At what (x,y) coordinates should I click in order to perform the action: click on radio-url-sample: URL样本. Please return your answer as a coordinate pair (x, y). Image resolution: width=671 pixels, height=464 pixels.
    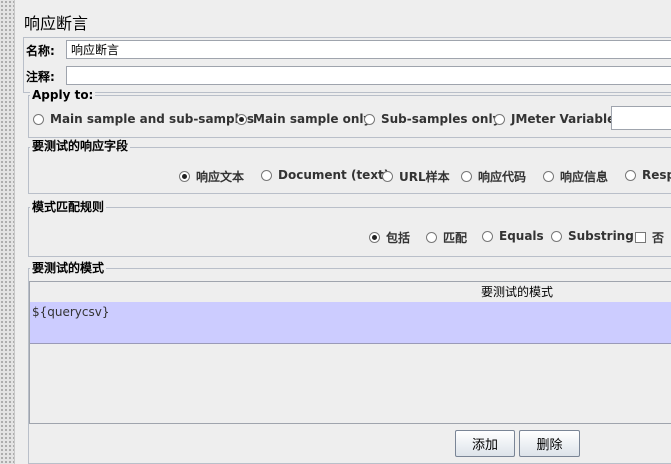
    Looking at the image, I should click on (416, 176).